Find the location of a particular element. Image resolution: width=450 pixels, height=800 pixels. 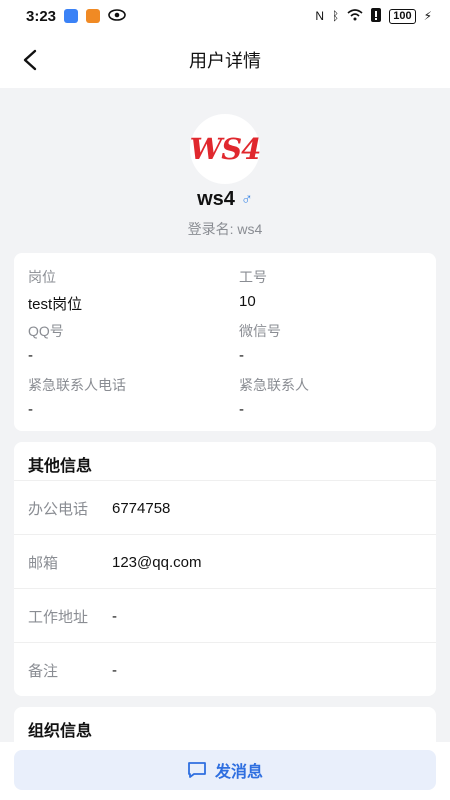

section-title: 其他信息 is located at coordinates (60, 466).